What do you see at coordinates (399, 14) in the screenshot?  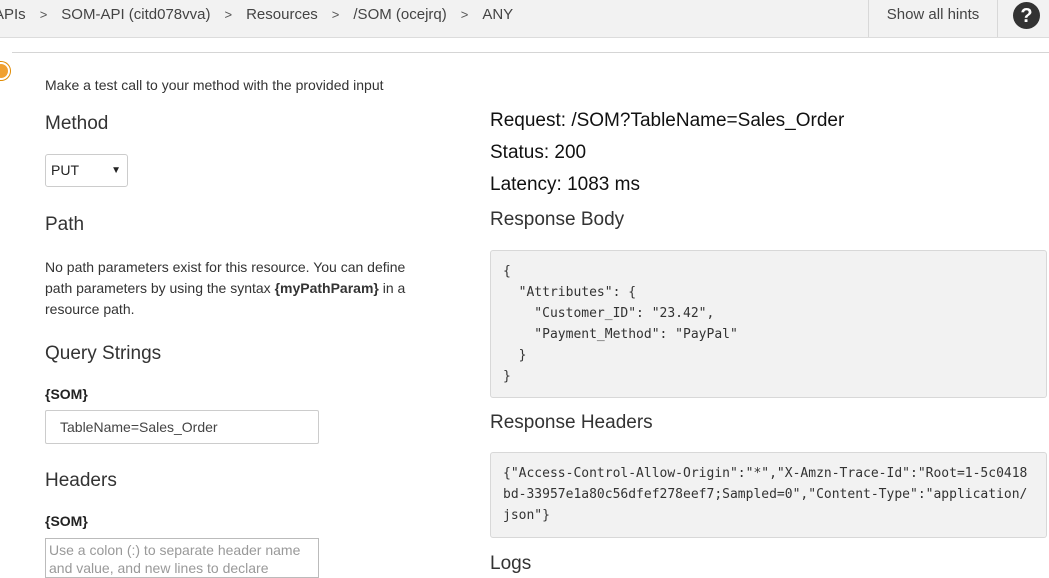 I see `breadcrumb-resource: /SOM (ocejrq)` at bounding box center [399, 14].